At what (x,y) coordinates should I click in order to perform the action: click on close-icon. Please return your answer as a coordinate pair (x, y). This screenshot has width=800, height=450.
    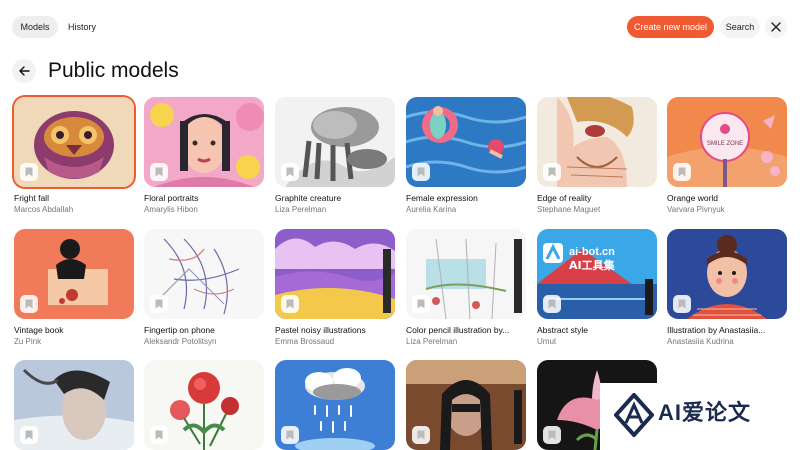
    Looking at the image, I should click on (776, 27).